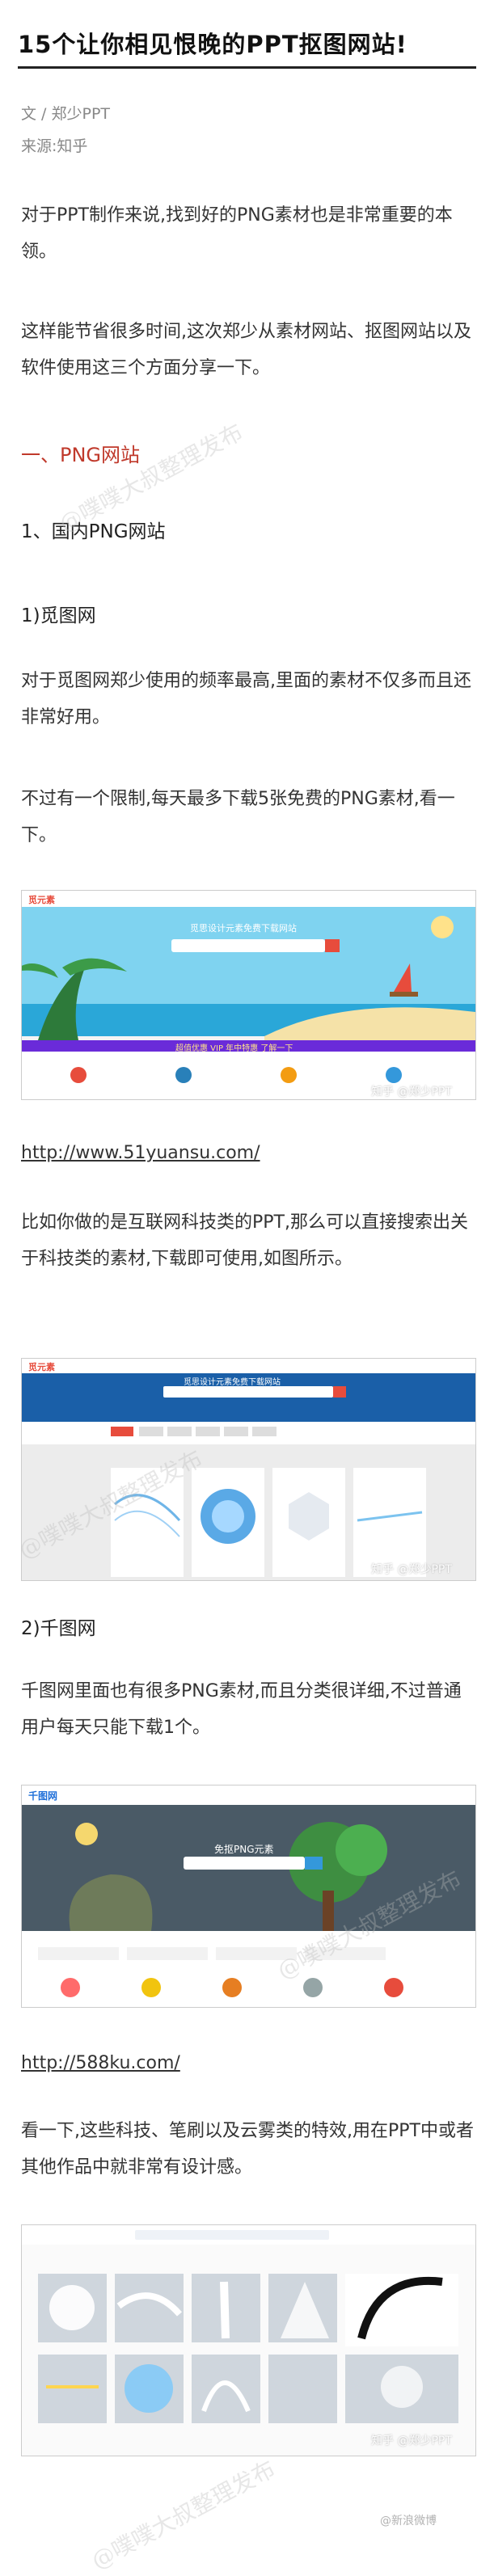 The image size is (494, 2576). I want to click on link-588ku: http://588ku.com/, so click(100, 2063).